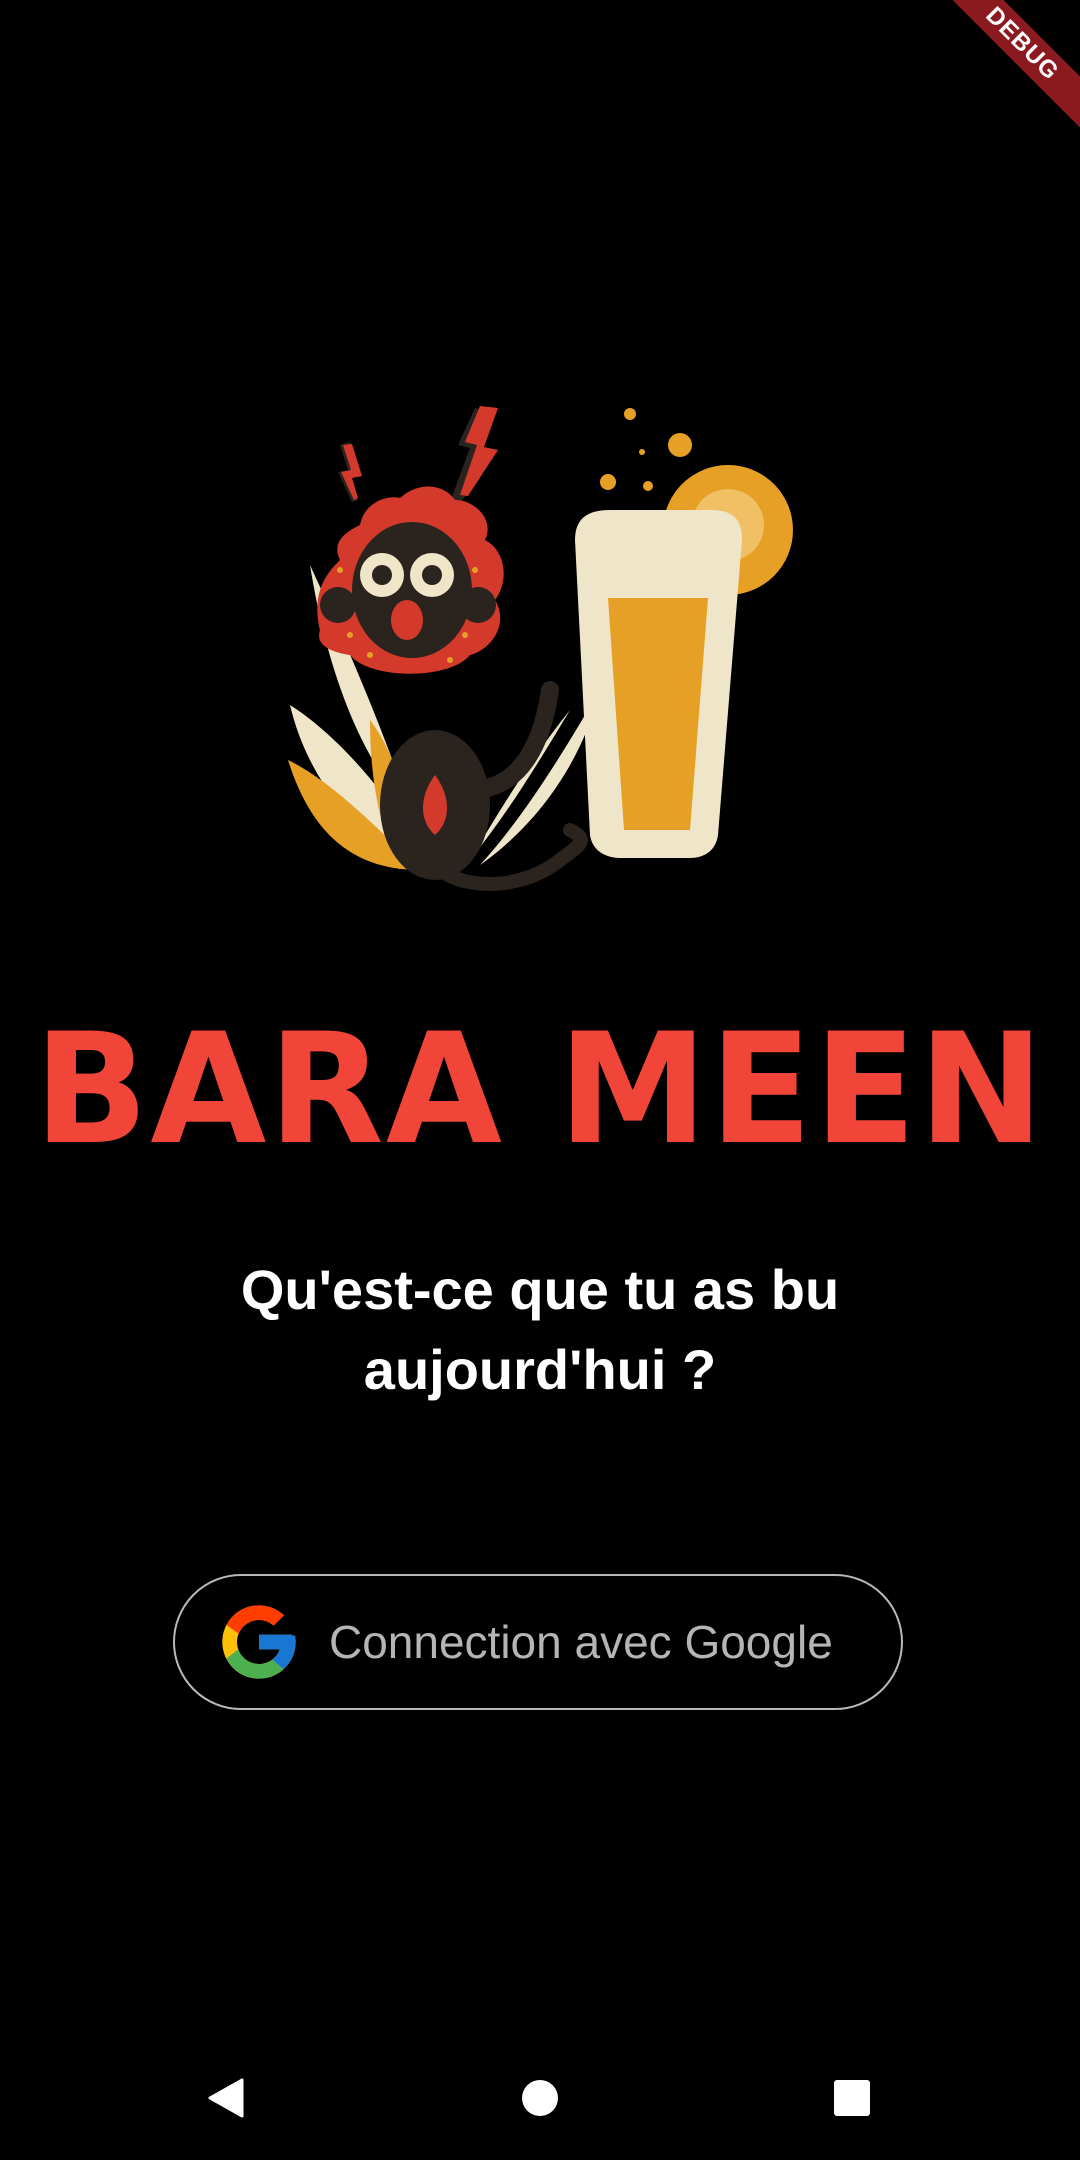  What do you see at coordinates (540, 648) in the screenshot?
I see `monkey-with-beer-illustration` at bounding box center [540, 648].